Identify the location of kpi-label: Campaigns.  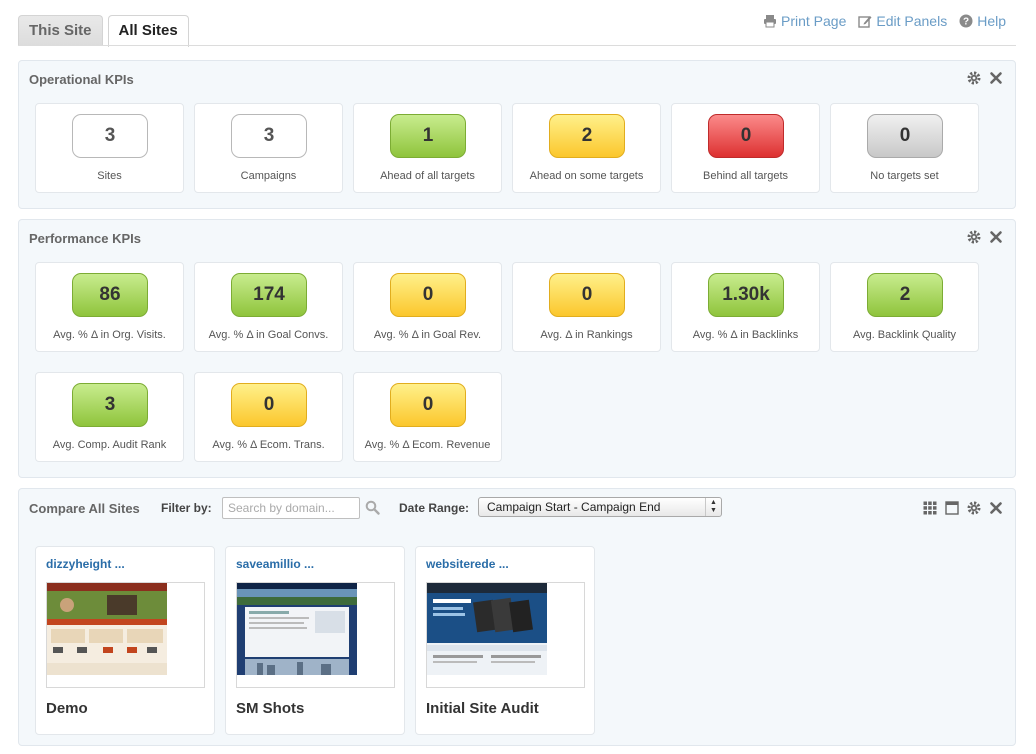
(268, 176).